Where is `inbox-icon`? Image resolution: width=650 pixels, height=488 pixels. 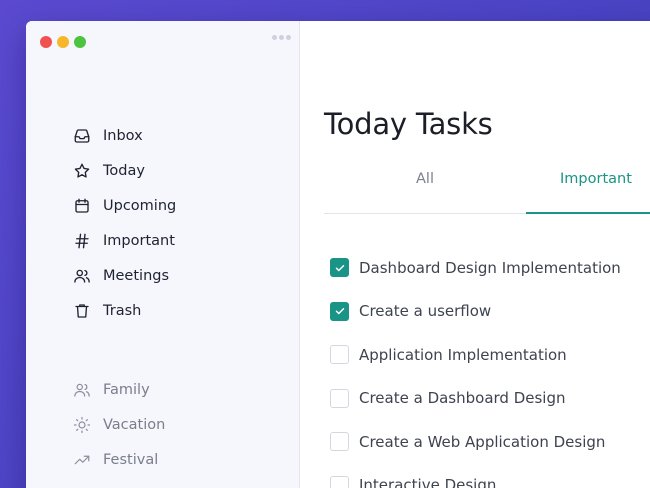 inbox-icon is located at coordinates (82, 136).